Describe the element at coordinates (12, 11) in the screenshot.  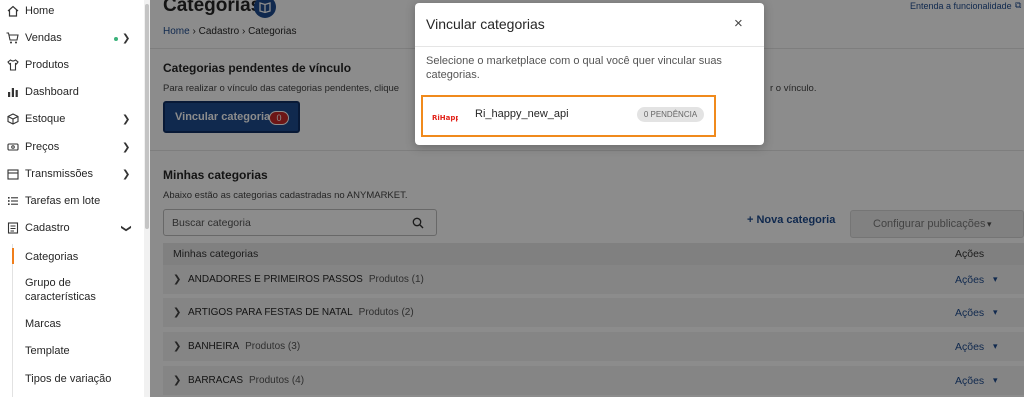
I see `home-icon` at that location.